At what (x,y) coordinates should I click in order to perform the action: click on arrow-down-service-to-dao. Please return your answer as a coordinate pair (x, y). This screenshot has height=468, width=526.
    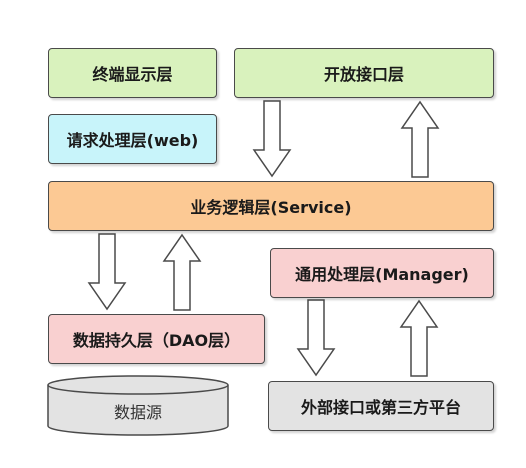
    Looking at the image, I should click on (107, 272).